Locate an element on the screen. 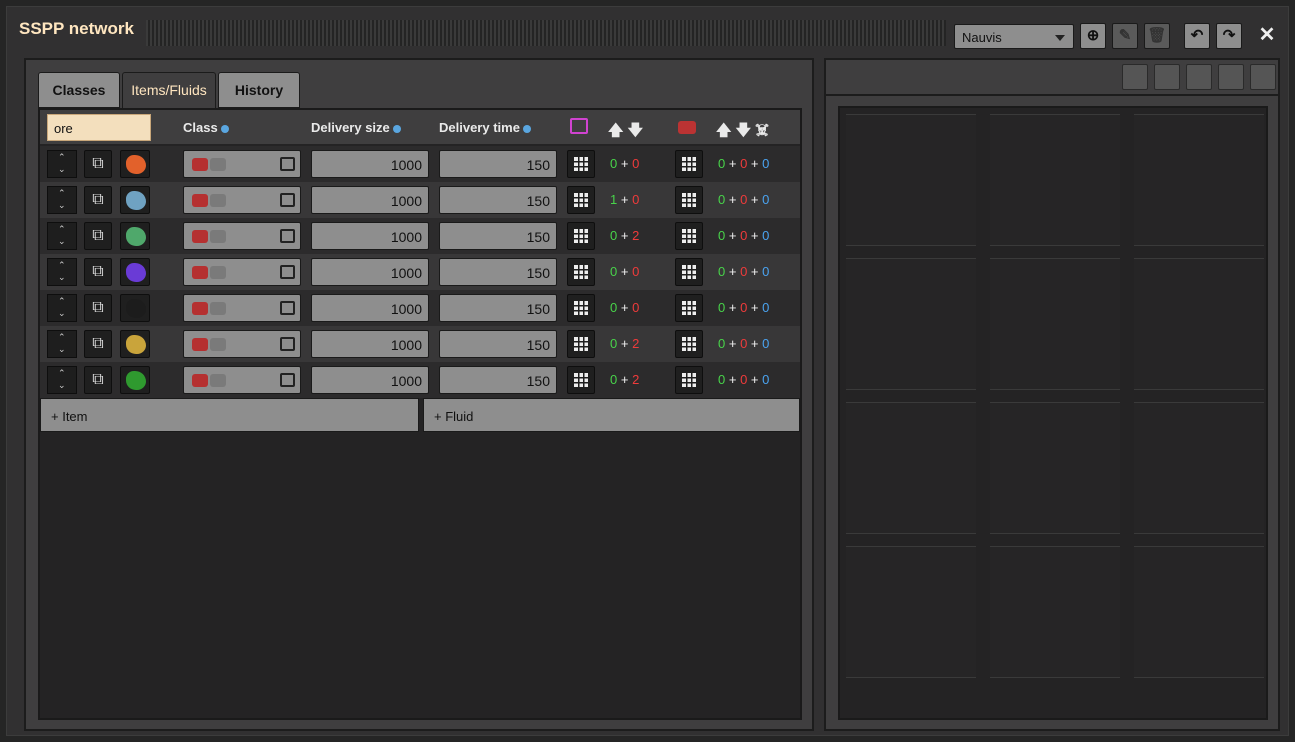 Image resolution: width=1295 pixels, height=742 pixels. move-down-button is located at coordinates (1167, 77).